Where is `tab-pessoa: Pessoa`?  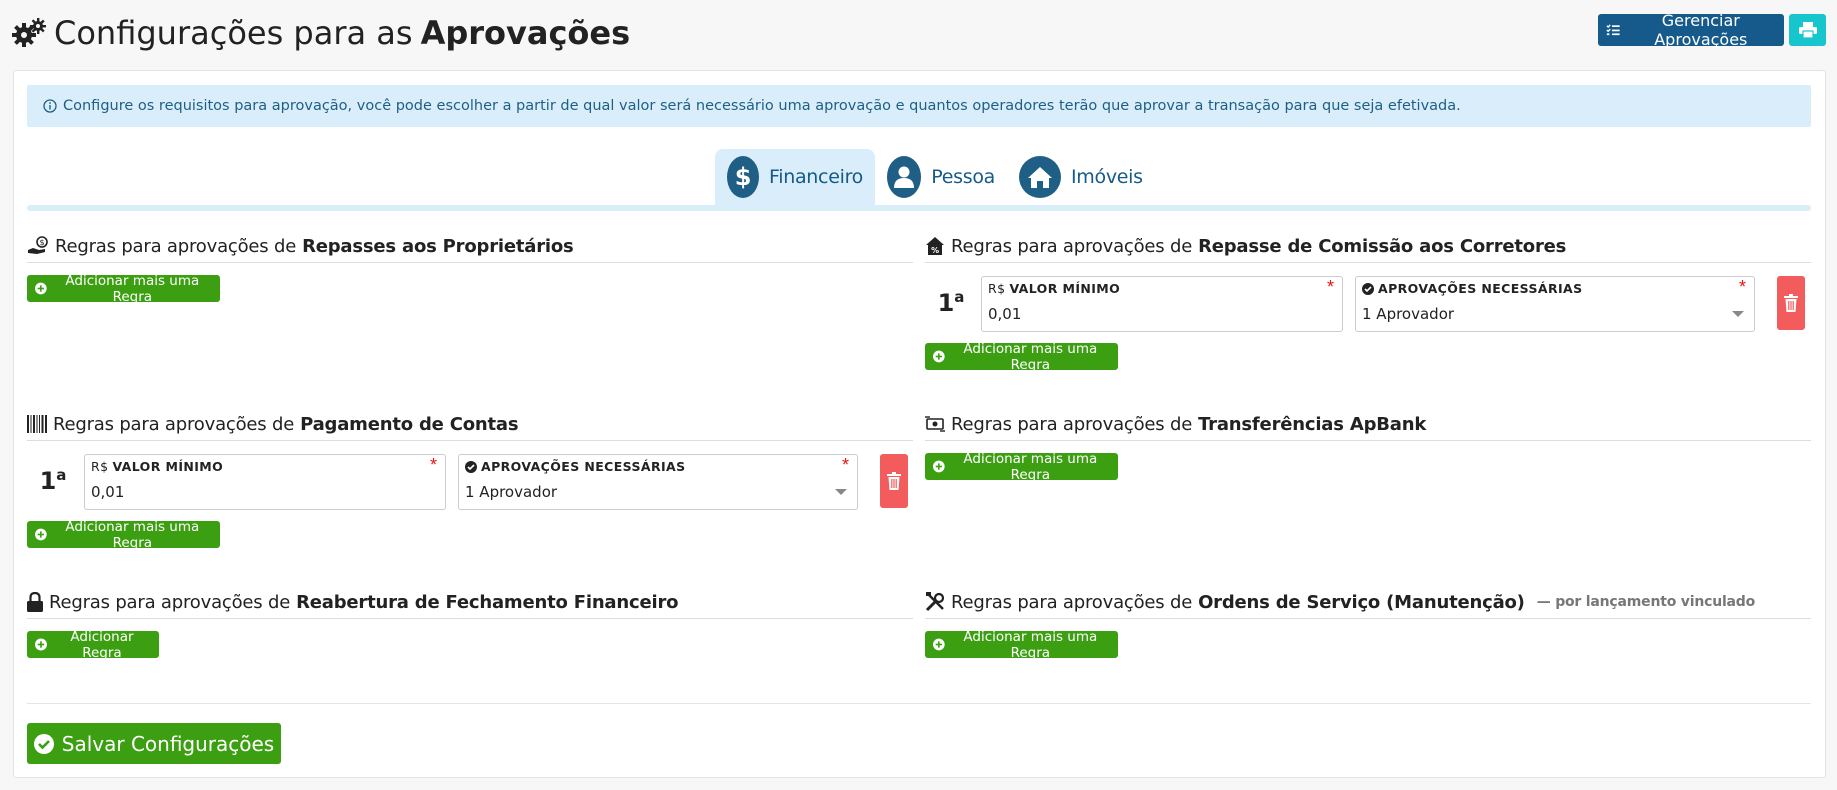
tab-pessoa: Pessoa is located at coordinates (941, 177).